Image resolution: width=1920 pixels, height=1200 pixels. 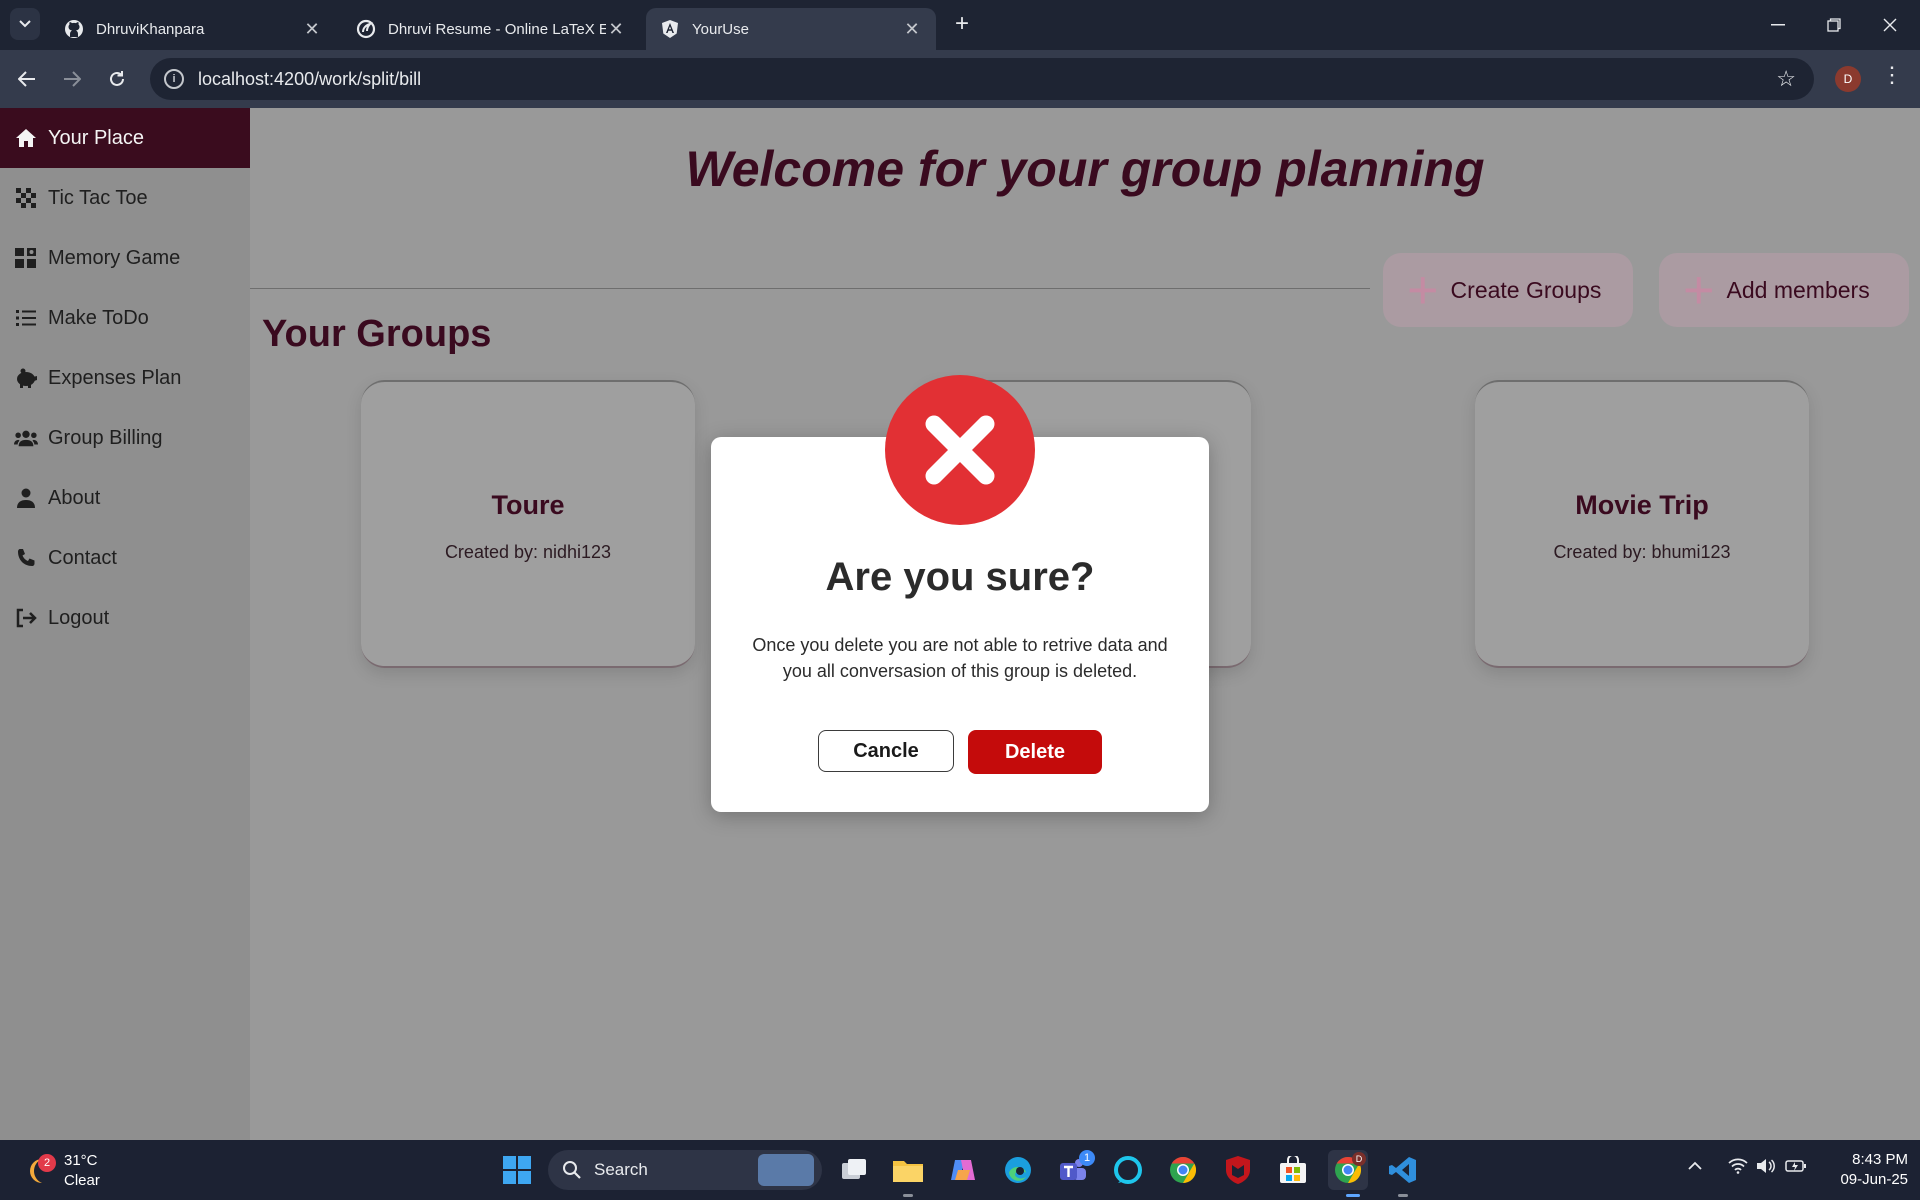 What do you see at coordinates (982, 79) in the screenshot?
I see `address-bar: i localhost:4200/work/split/bill ☆` at bounding box center [982, 79].